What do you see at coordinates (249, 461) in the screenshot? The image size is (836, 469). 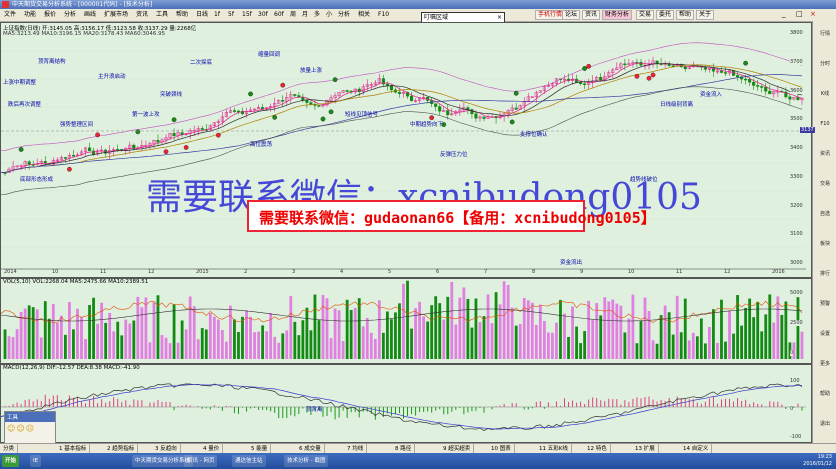 I see `taskbar-item: 通达信主站` at bounding box center [249, 461].